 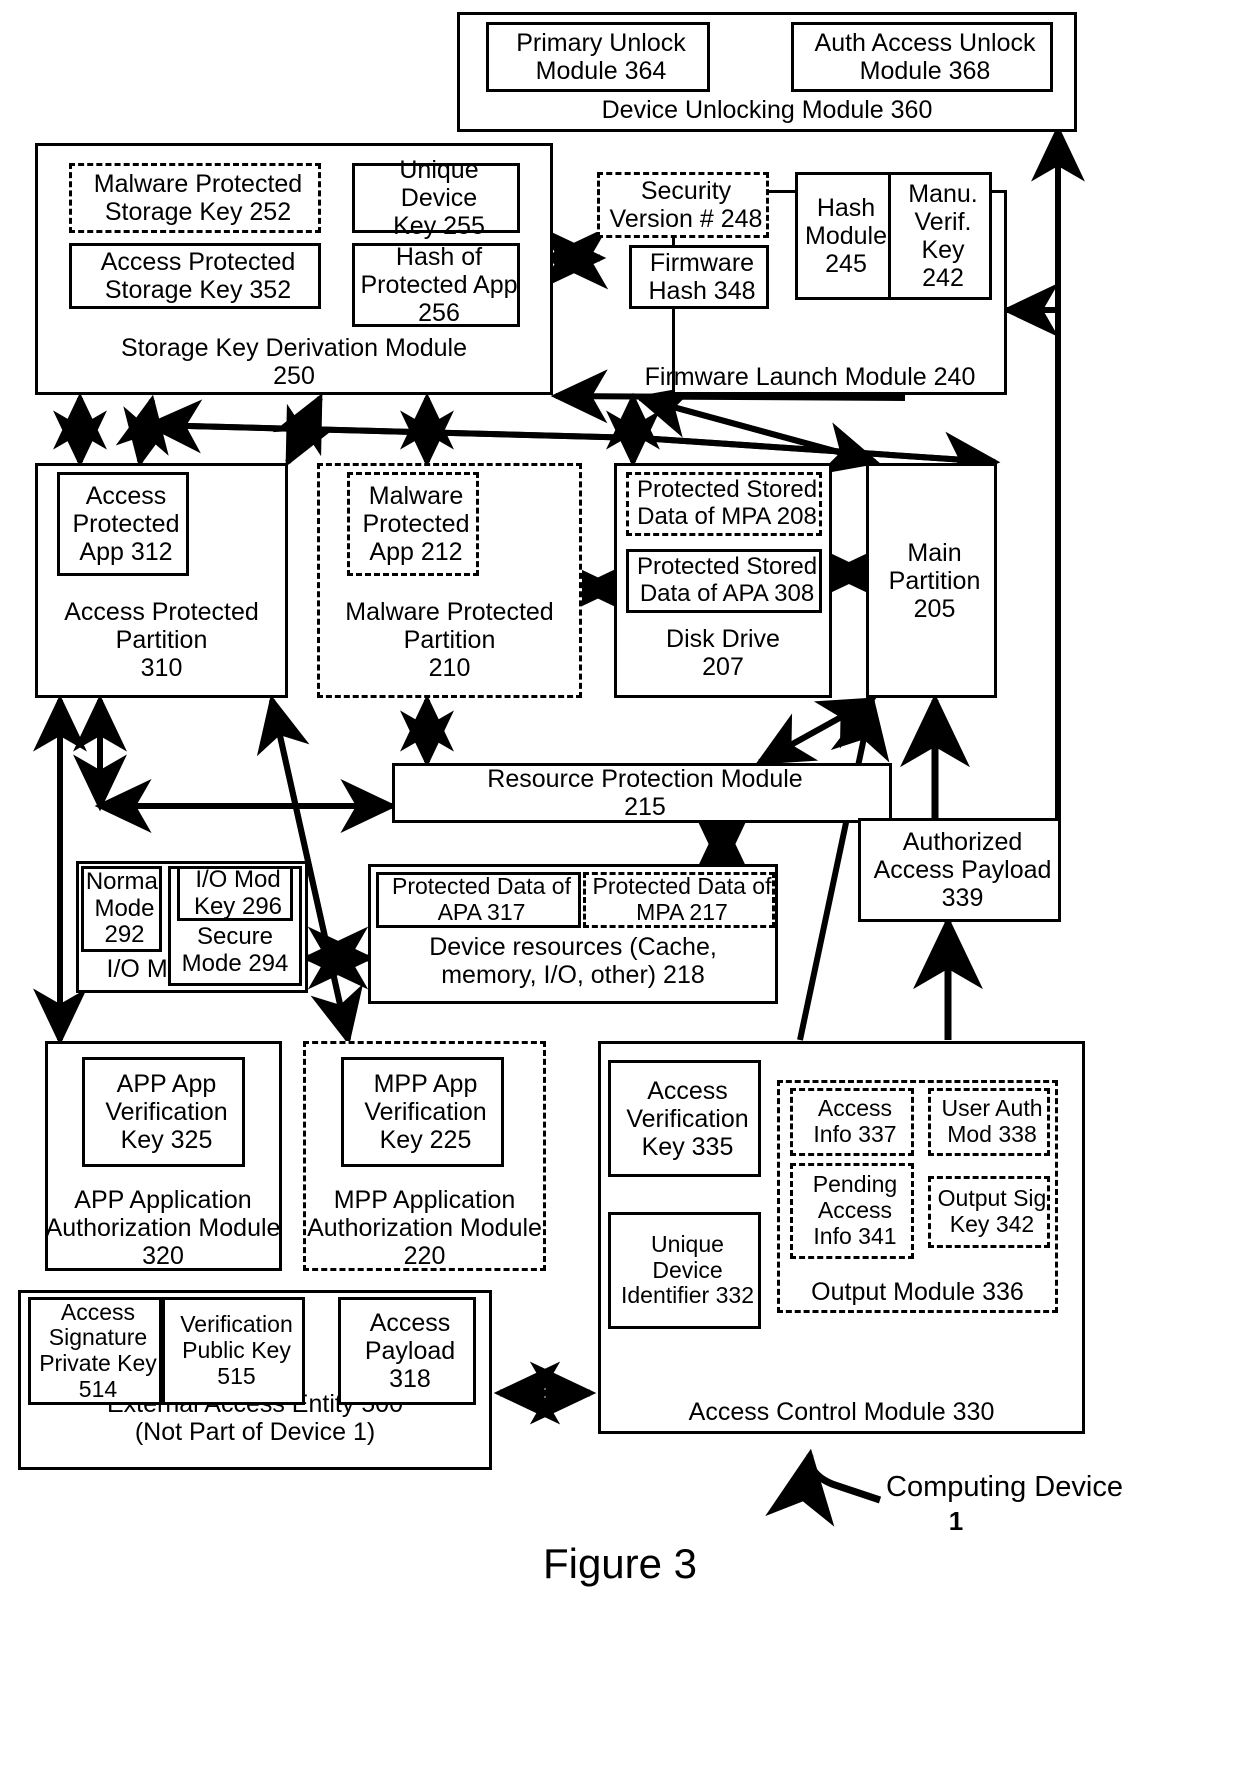 I want to click on authorized-access-payload: Authorized Access Payload 339, so click(x=959, y=870).